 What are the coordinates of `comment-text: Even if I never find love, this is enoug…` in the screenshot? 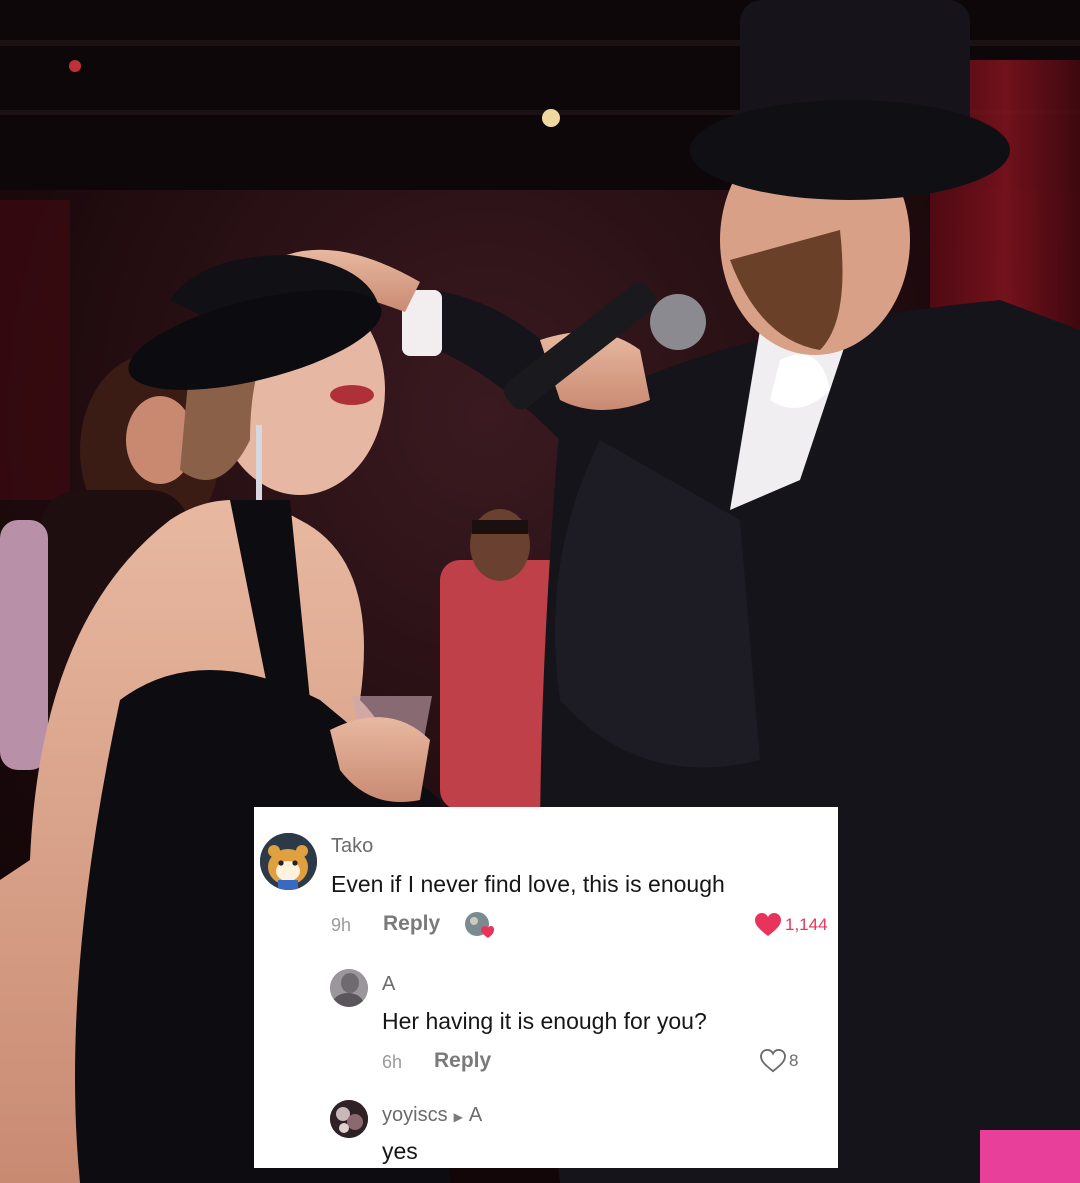 It's located at (528, 884).